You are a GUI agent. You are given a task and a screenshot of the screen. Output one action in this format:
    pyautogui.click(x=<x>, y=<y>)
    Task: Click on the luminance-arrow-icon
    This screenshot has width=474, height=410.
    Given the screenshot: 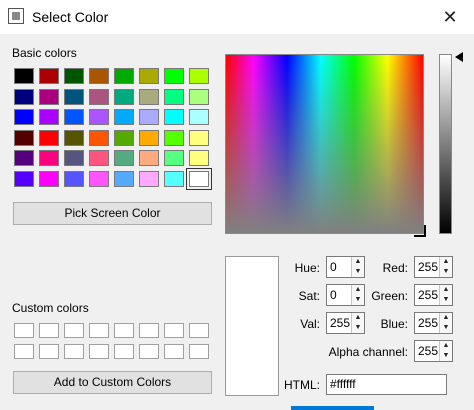 What is the action you would take?
    pyautogui.click(x=459, y=57)
    